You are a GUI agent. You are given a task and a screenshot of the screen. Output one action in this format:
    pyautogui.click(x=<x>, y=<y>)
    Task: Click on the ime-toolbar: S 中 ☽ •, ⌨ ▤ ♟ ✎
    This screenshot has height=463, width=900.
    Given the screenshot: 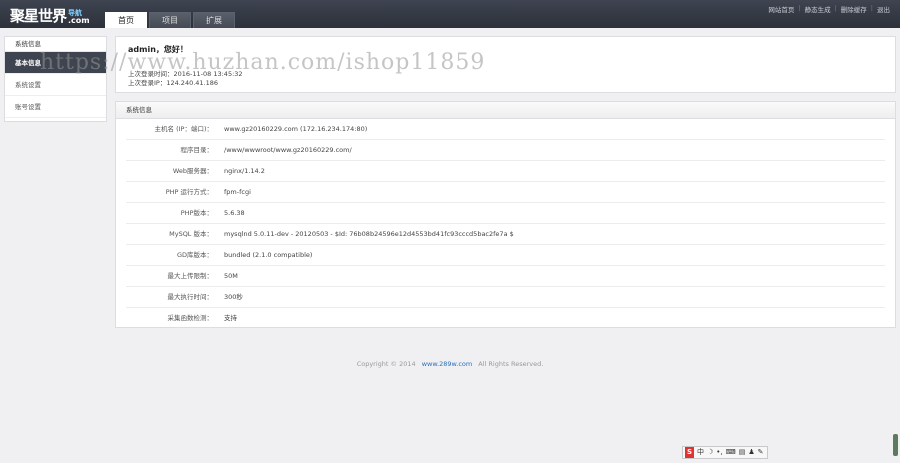 What is the action you would take?
    pyautogui.click(x=725, y=452)
    